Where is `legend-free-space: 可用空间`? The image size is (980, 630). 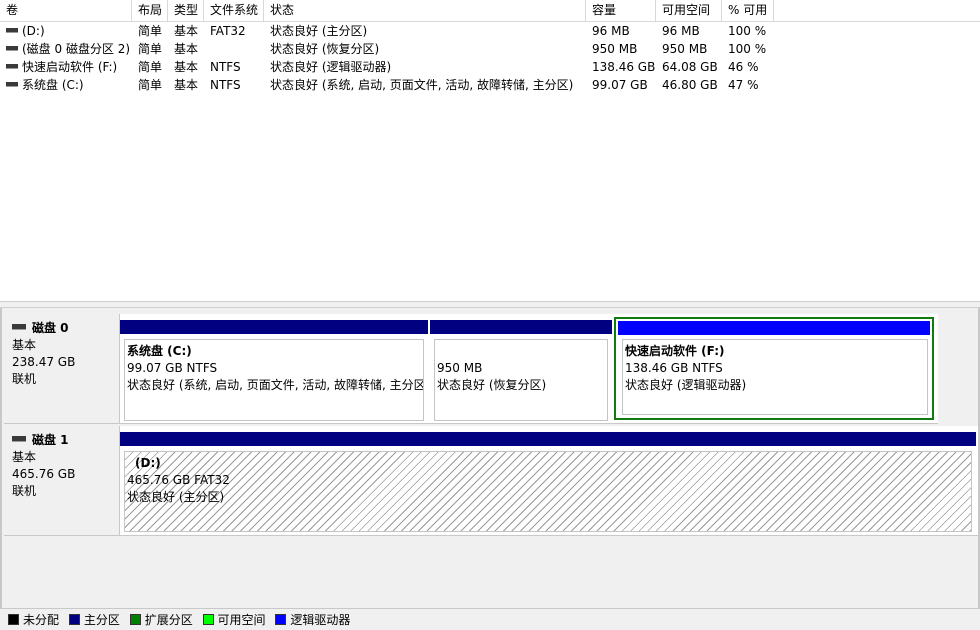 legend-free-space: 可用空间 is located at coordinates (234, 620).